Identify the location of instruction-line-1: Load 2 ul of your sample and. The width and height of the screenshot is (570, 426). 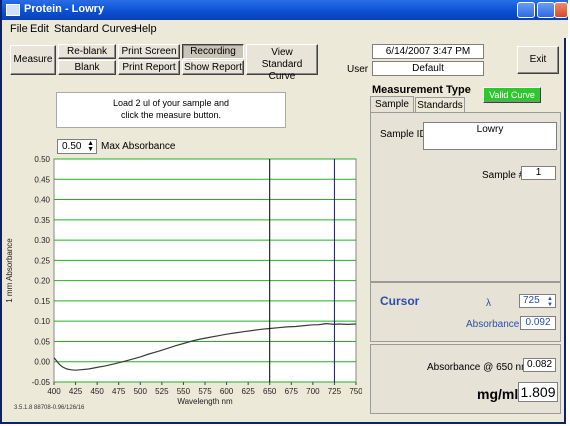
(171, 103).